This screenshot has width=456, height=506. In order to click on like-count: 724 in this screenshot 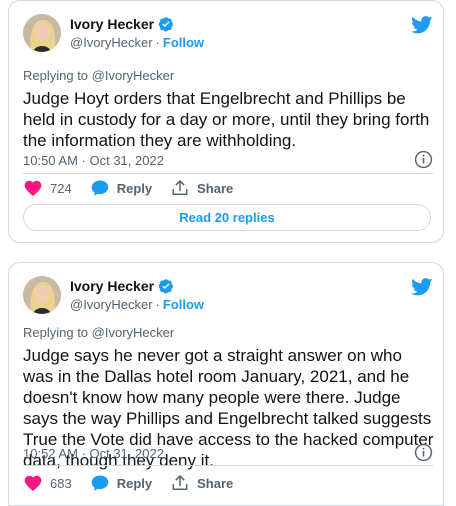, I will do `click(61, 188)`.